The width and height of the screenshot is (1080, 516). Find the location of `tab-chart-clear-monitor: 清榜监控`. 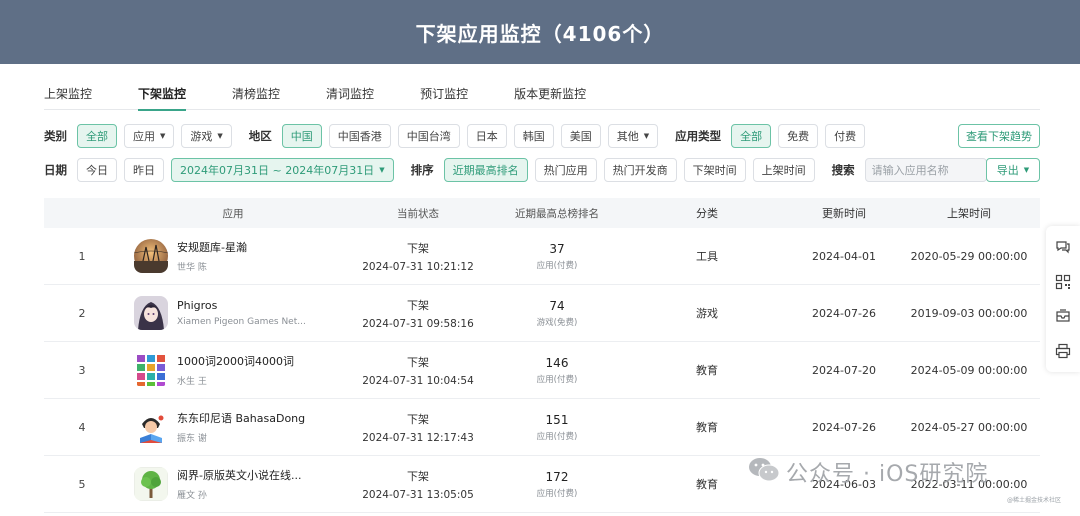

tab-chart-clear-monitor: 清榜监控 is located at coordinates (256, 97).